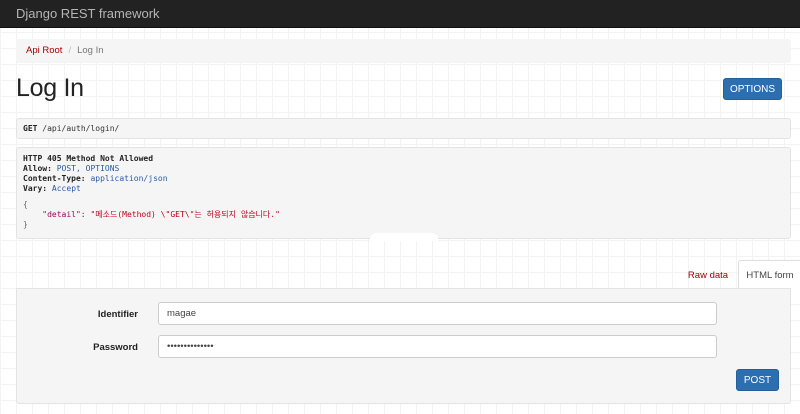 This screenshot has width=800, height=414. Describe the element at coordinates (25, 204) in the screenshot. I see `json-open-brace: {` at that location.